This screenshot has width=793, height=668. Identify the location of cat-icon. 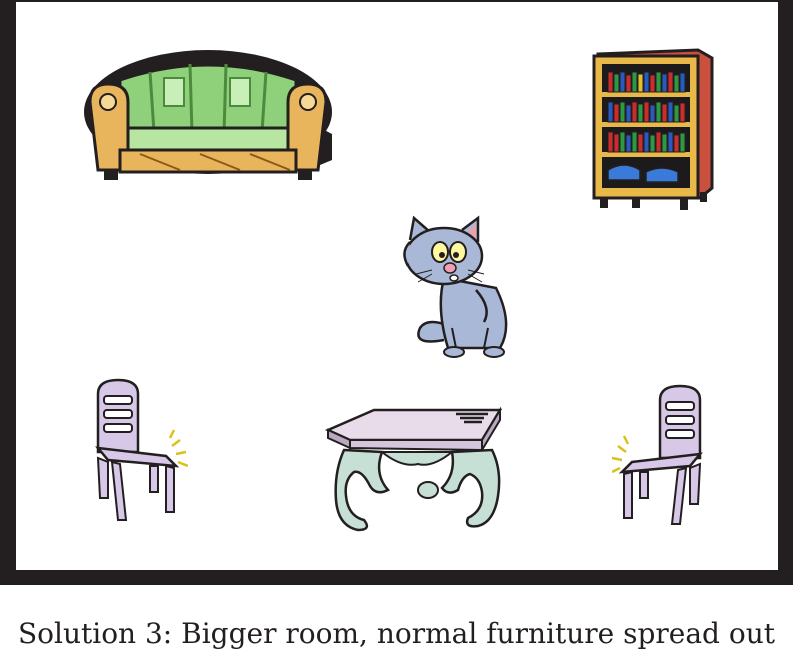
(455, 286).